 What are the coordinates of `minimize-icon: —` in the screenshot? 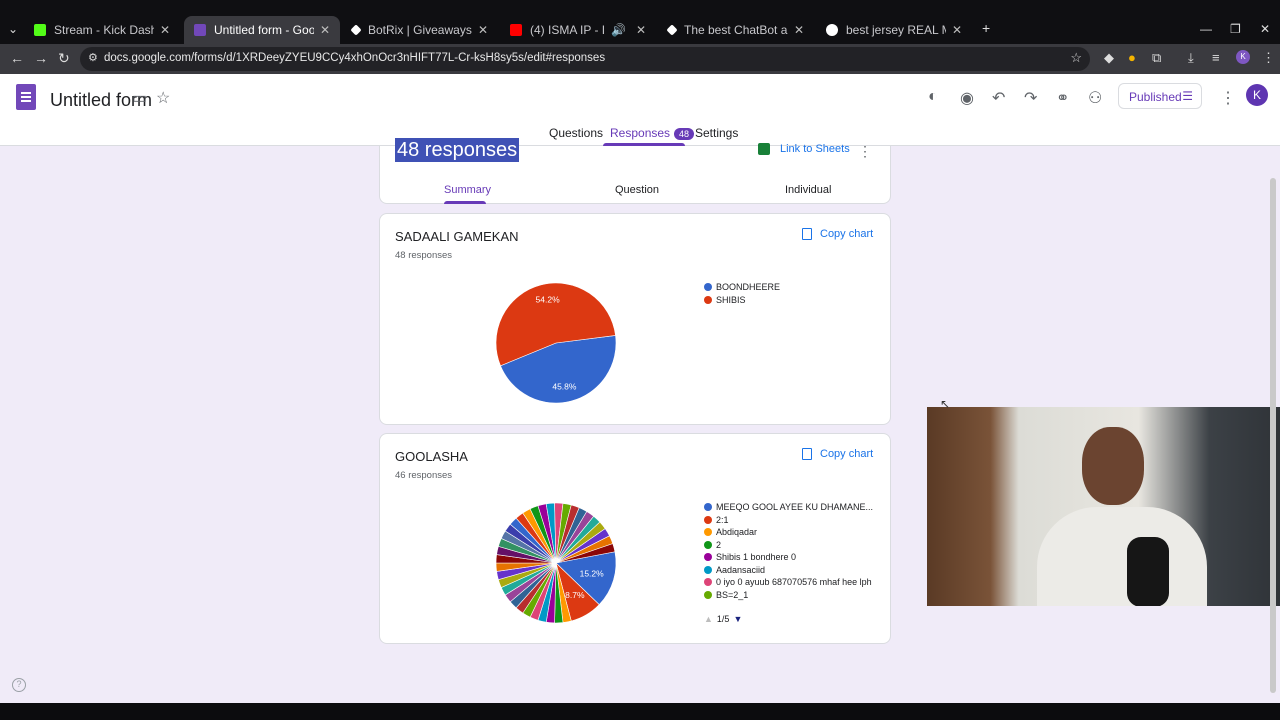 It's located at (1206, 29).